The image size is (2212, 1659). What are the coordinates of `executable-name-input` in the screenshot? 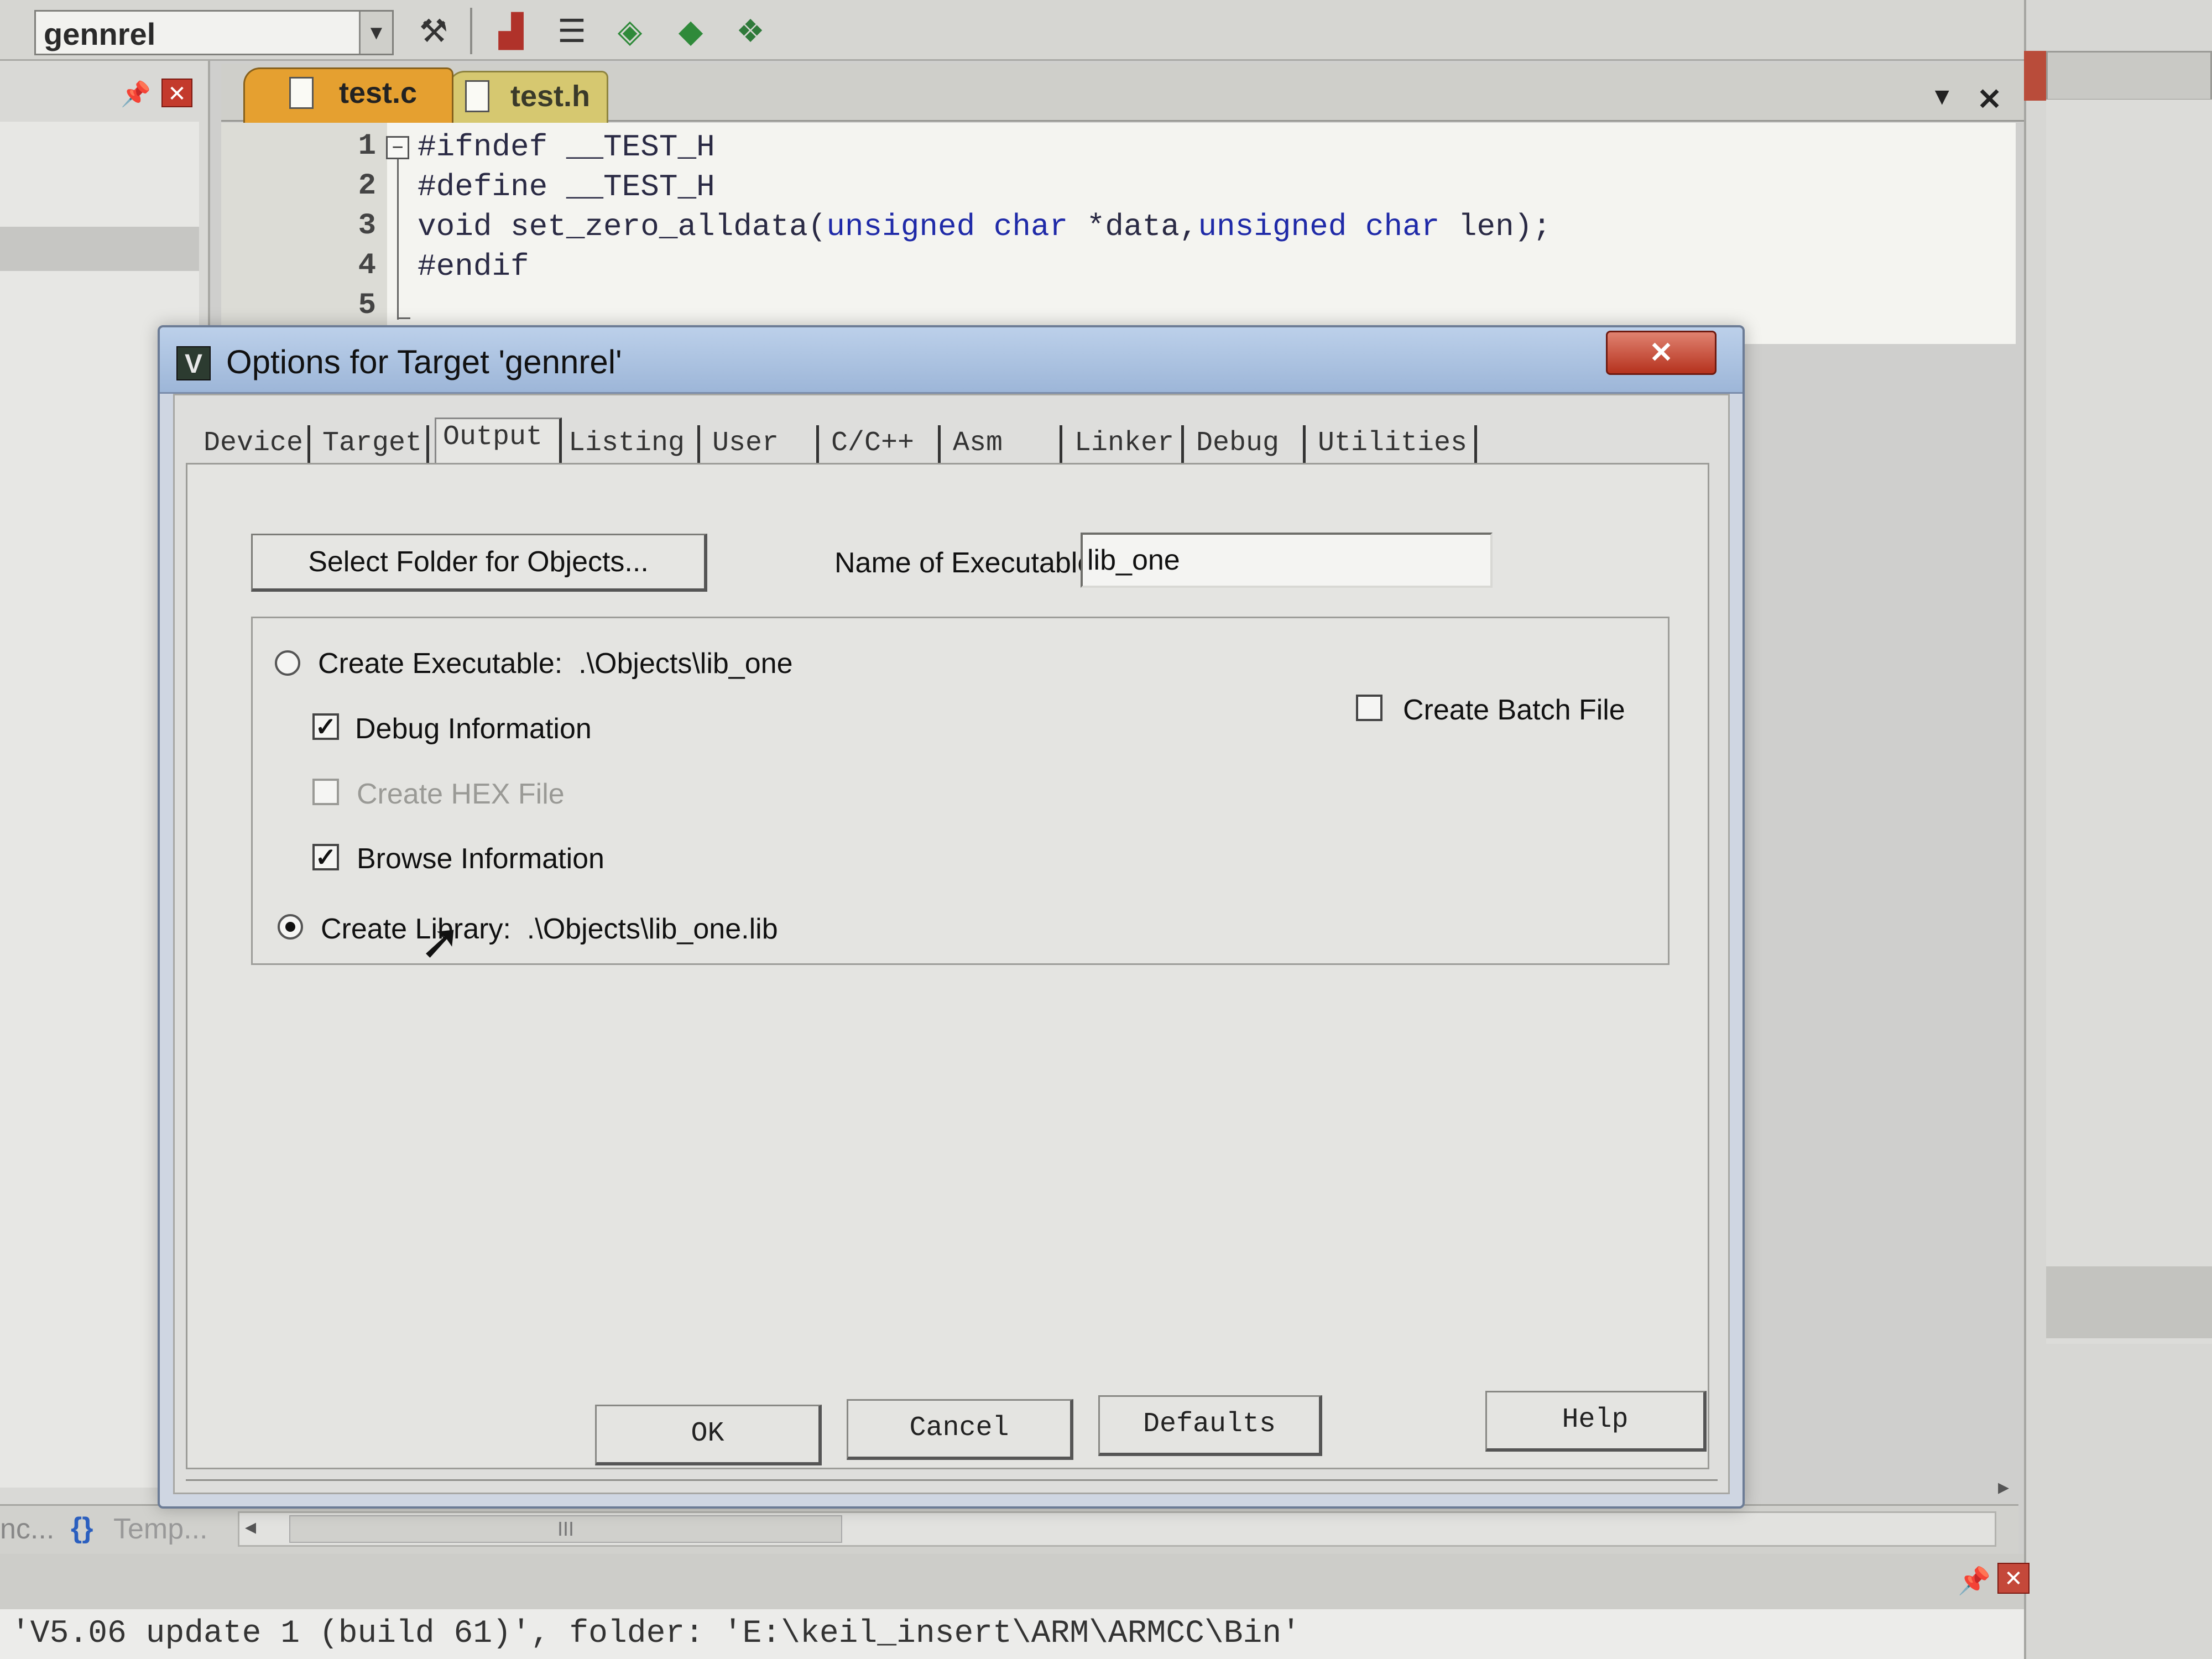 It's located at (1287, 560).